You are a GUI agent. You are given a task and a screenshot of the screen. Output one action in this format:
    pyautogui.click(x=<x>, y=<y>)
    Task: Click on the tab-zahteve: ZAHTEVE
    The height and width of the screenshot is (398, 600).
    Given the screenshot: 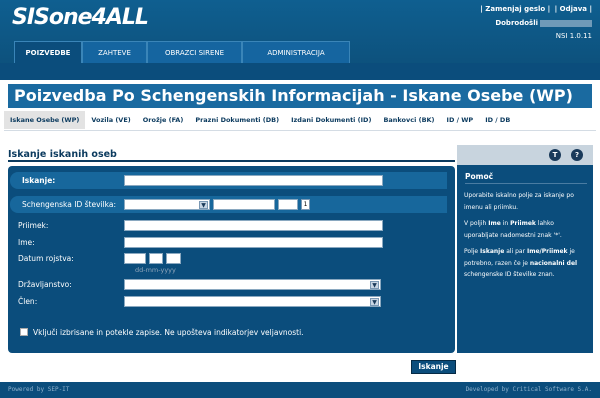 What is the action you would take?
    pyautogui.click(x=114, y=52)
    